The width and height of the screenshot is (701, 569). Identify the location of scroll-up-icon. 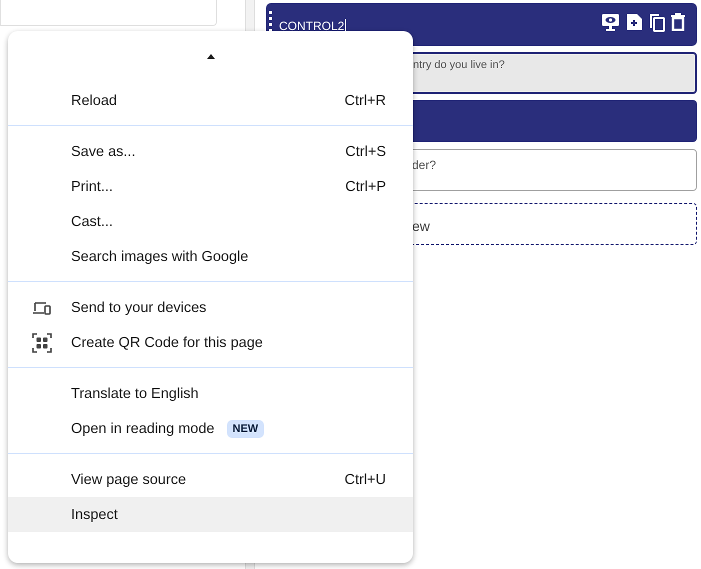
(210, 56).